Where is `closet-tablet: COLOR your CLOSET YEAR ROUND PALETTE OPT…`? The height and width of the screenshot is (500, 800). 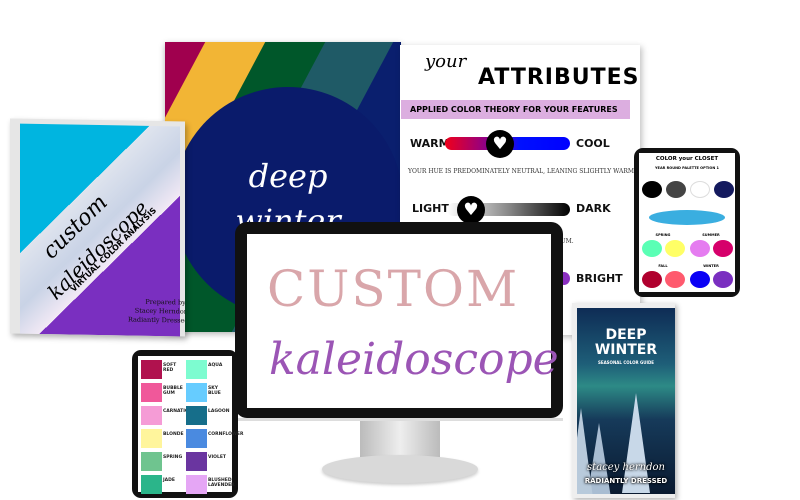
closet-tablet: COLOR your CLOSET YEAR ROUND PALETTE OPT… is located at coordinates (687, 222).